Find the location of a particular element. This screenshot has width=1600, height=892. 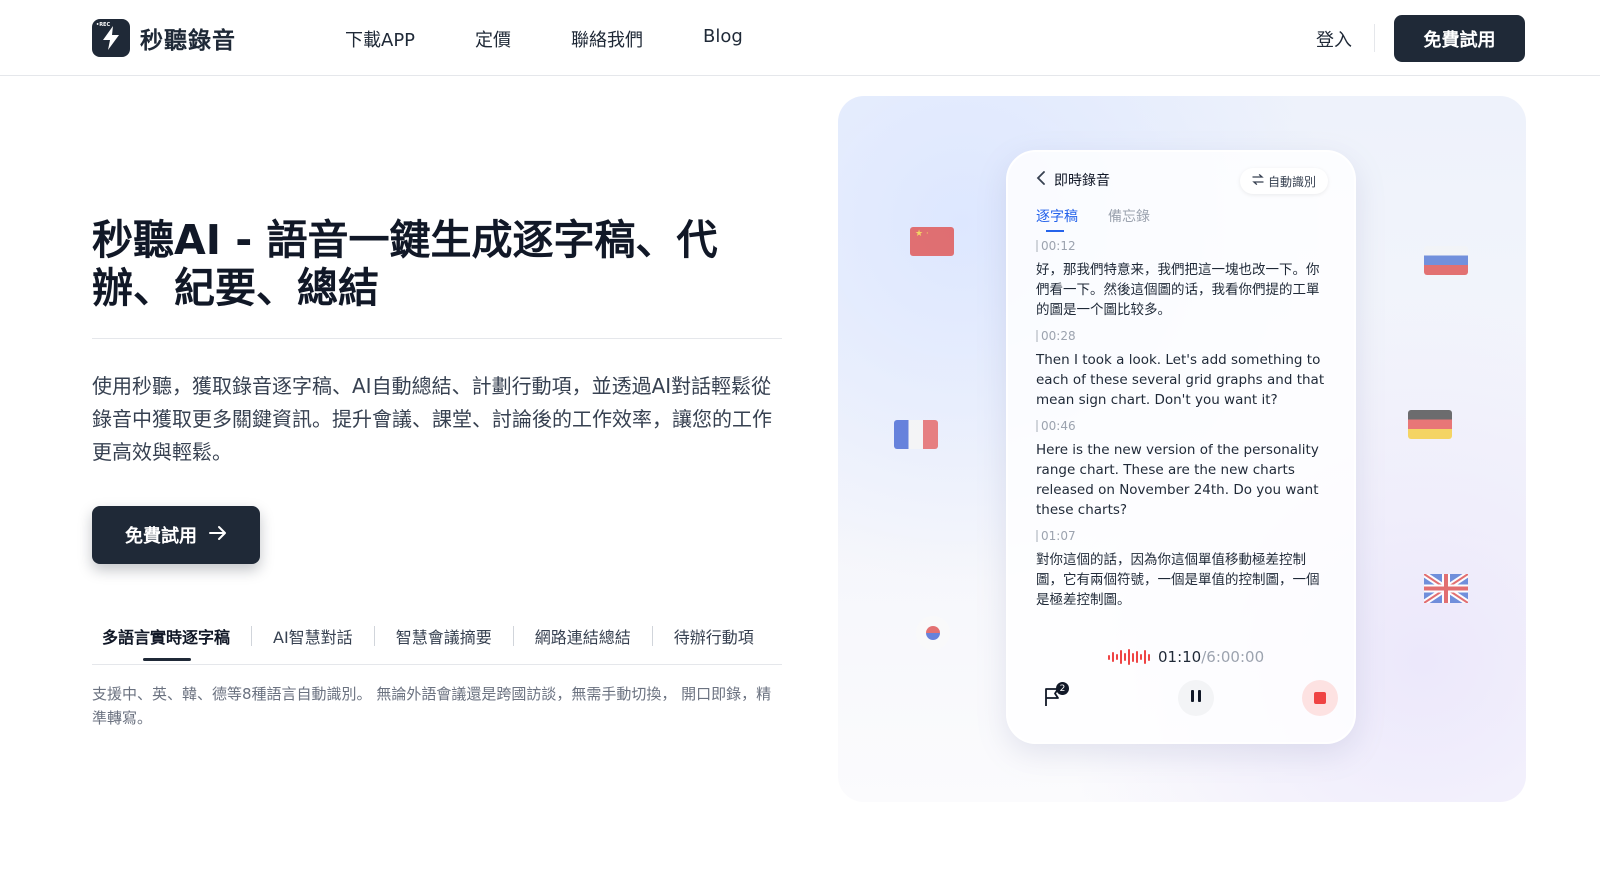

brand-name: 秒聽錄音 is located at coordinates (188, 41).